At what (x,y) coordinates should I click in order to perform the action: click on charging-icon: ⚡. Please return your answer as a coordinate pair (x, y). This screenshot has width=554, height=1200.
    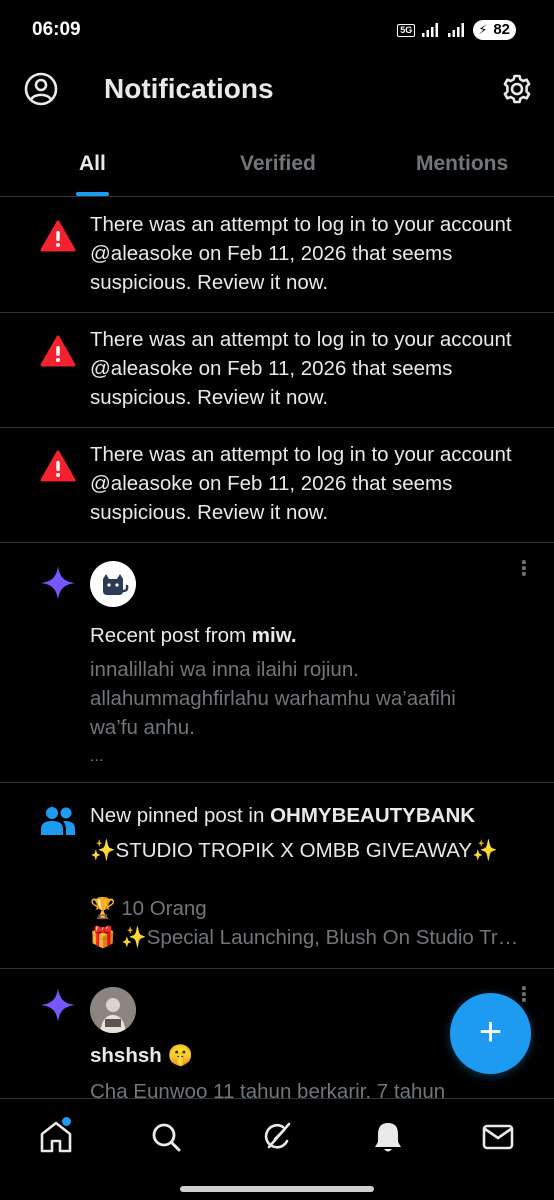
    Looking at the image, I should click on (483, 29).